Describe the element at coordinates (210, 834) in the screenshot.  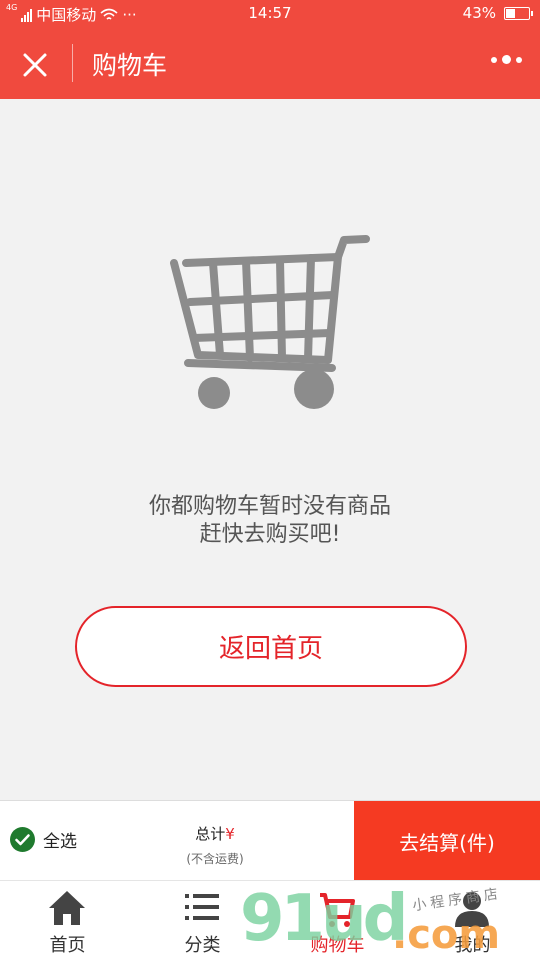
I see `total-label: 总计` at that location.